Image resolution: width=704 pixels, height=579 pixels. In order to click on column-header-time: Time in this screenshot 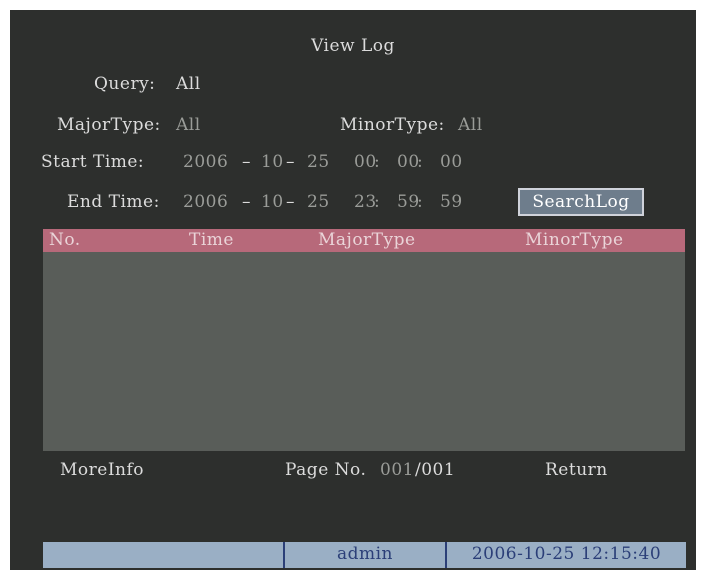, I will do `click(211, 240)`.